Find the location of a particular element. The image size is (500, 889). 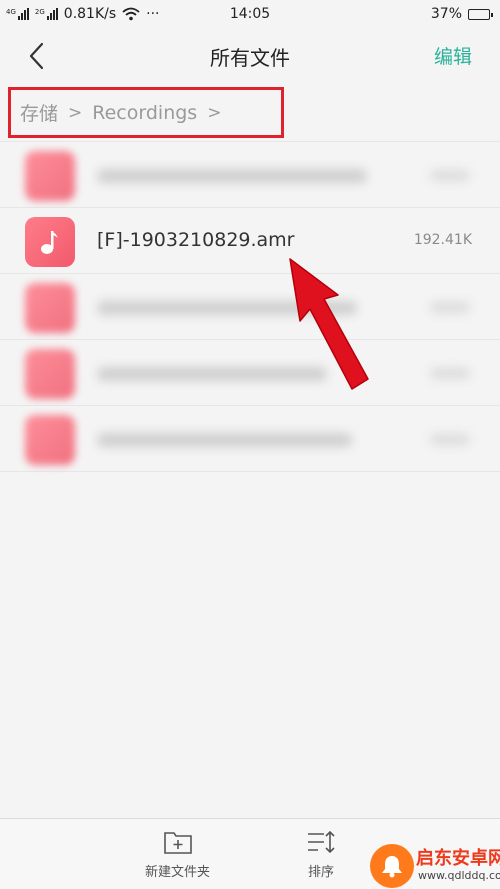

battery-icon is located at coordinates (480, 14).